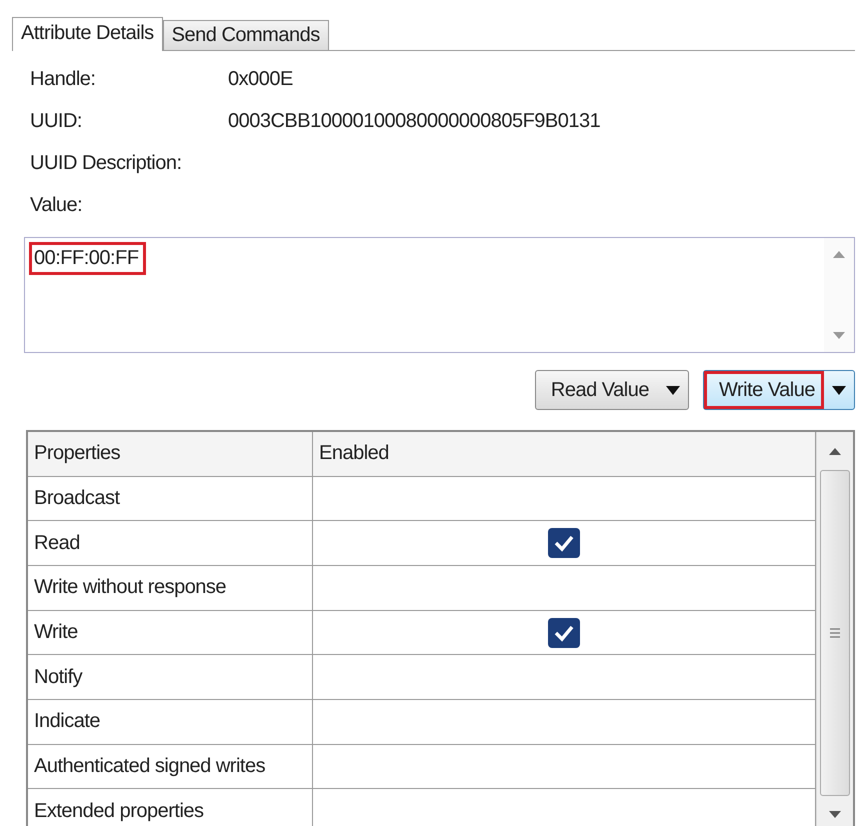 The width and height of the screenshot is (859, 826). I want to click on value-field: 00:FF:00:FF, so click(439, 295).